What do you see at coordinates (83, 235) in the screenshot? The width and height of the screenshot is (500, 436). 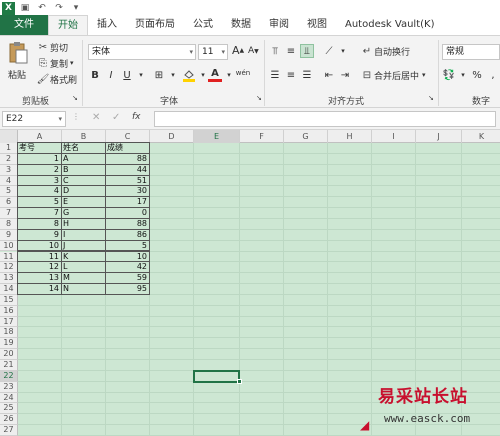 I see `table-cell-name: I` at bounding box center [83, 235].